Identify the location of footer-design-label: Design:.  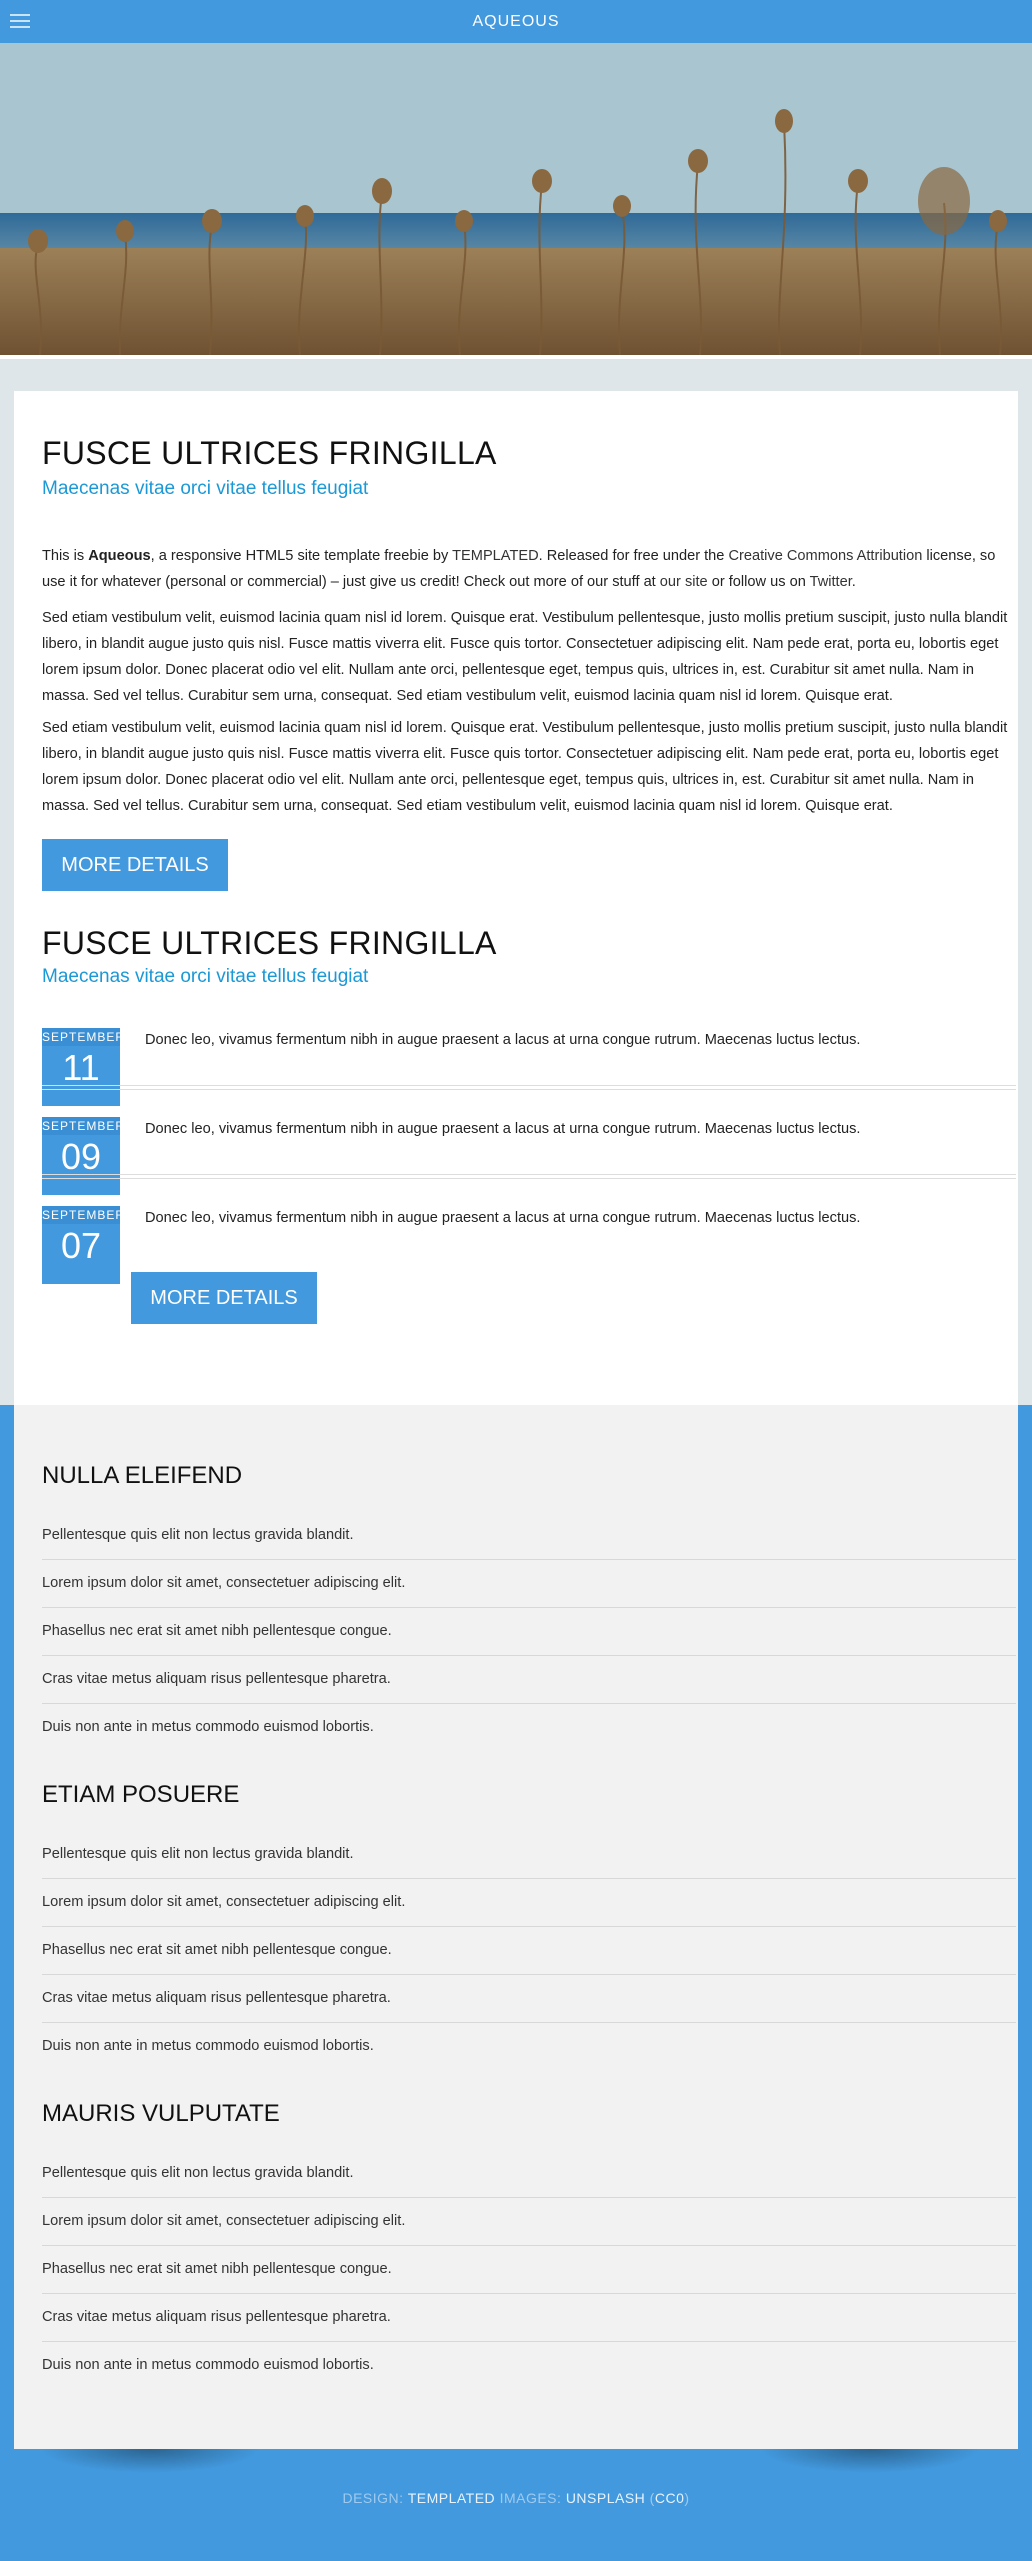
(373, 2498).